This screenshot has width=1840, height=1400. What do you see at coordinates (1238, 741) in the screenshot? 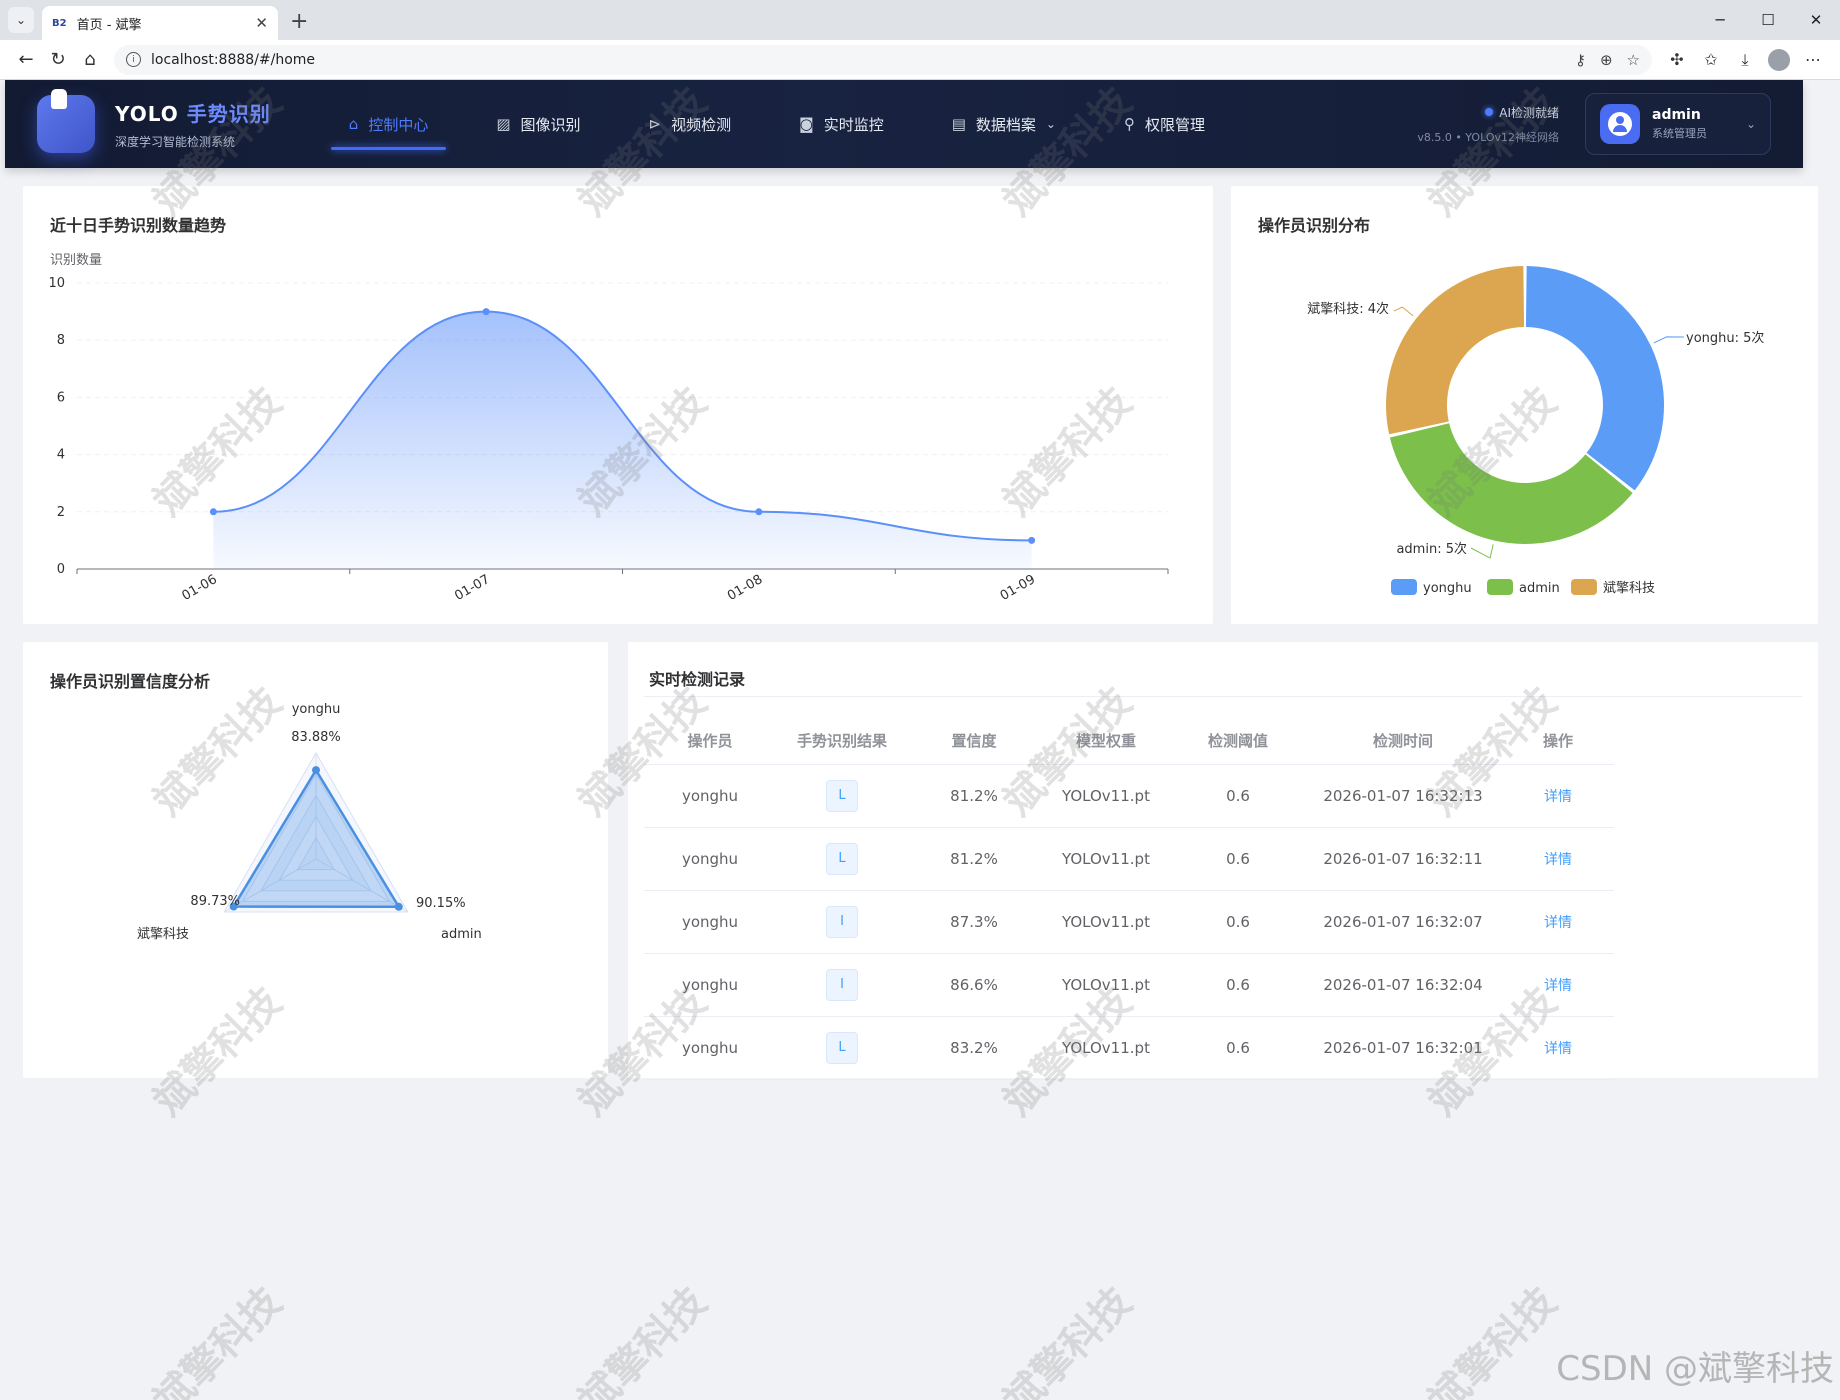
I see `column-header: 检测阈值` at bounding box center [1238, 741].